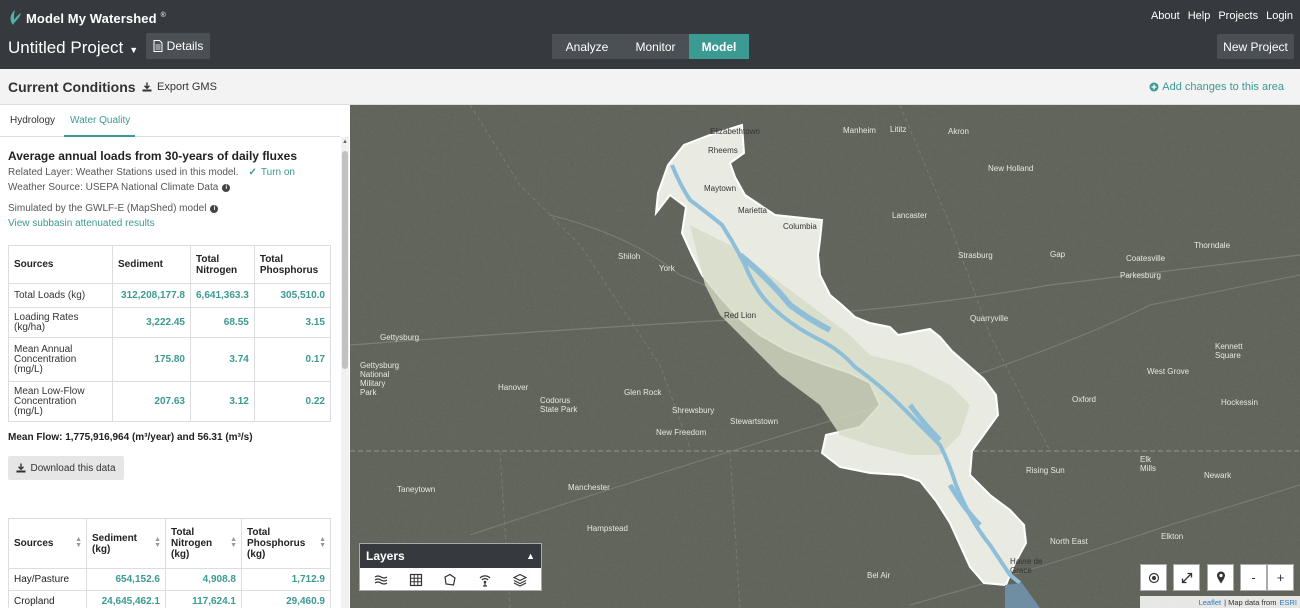 The height and width of the screenshot is (608, 1300). I want to click on about-link: About, so click(1165, 16).